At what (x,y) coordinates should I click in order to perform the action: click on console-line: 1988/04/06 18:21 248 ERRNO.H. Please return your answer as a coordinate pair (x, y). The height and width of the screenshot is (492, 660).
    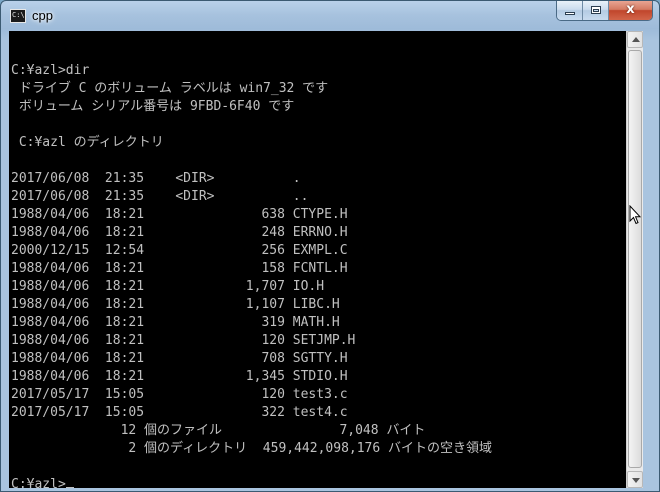
    Looking at the image, I should click on (179, 232).